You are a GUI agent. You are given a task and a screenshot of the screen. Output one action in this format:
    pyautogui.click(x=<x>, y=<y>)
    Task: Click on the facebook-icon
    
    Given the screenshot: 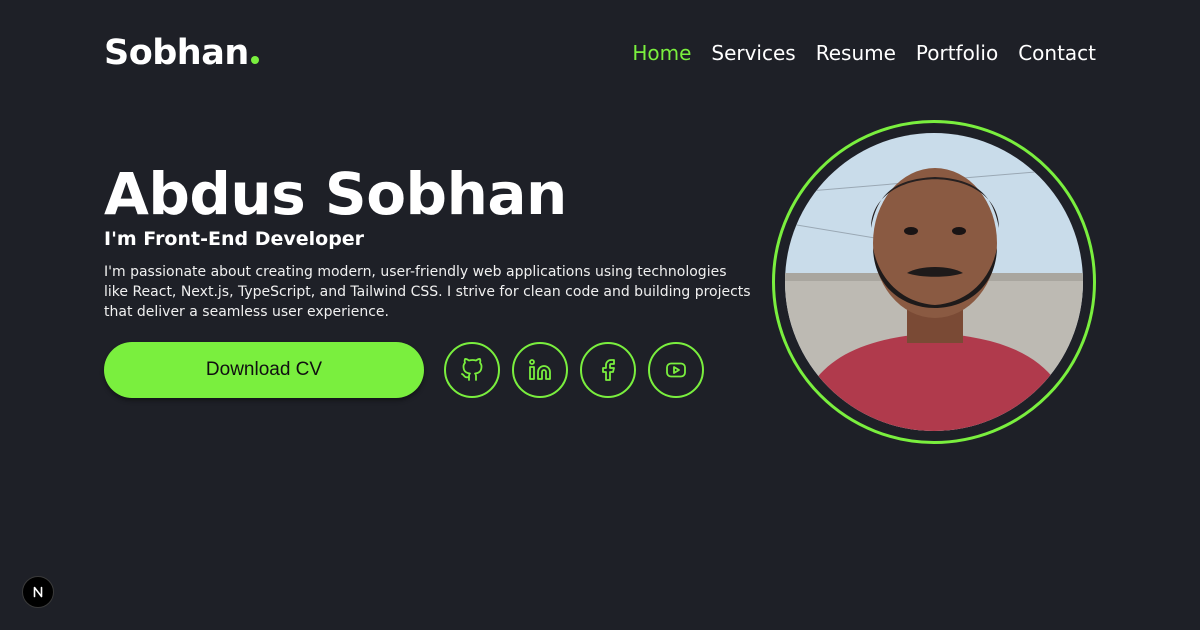 What is the action you would take?
    pyautogui.click(x=608, y=370)
    